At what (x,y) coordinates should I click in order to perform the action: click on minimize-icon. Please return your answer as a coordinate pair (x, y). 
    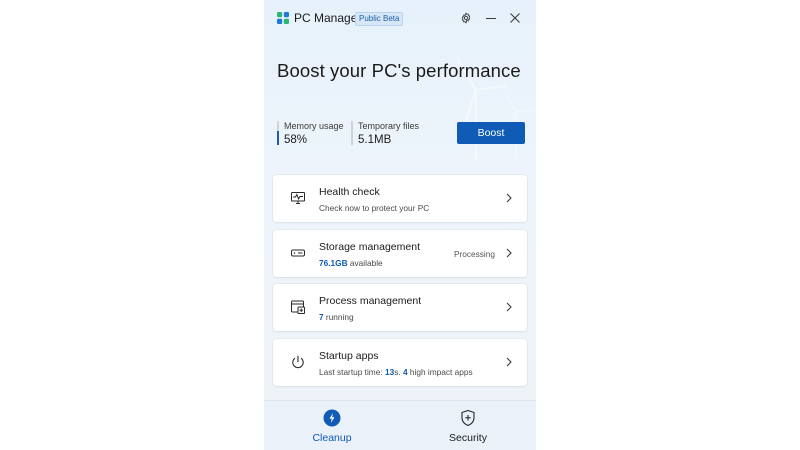
    Looking at the image, I should click on (491, 18).